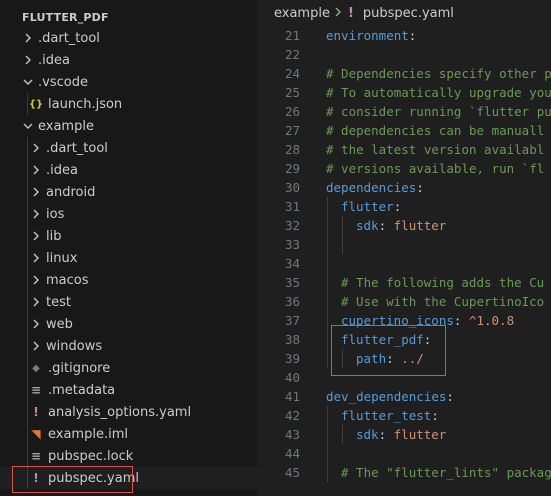 Image resolution: width=551 pixels, height=496 pixels. I want to click on code-line: 31 flutter:, so click(404, 206).